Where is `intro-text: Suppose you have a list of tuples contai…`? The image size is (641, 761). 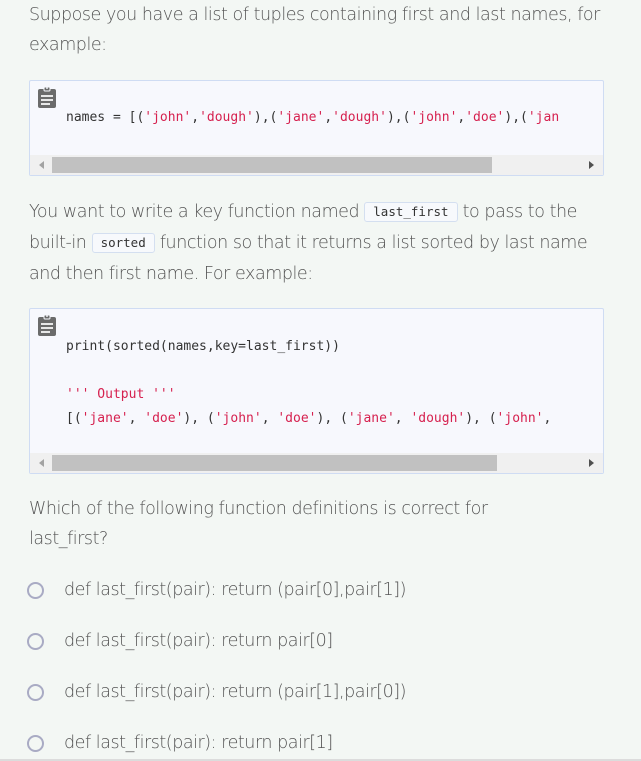
intro-text: Suppose you have a list of tuples contai… is located at coordinates (314, 30).